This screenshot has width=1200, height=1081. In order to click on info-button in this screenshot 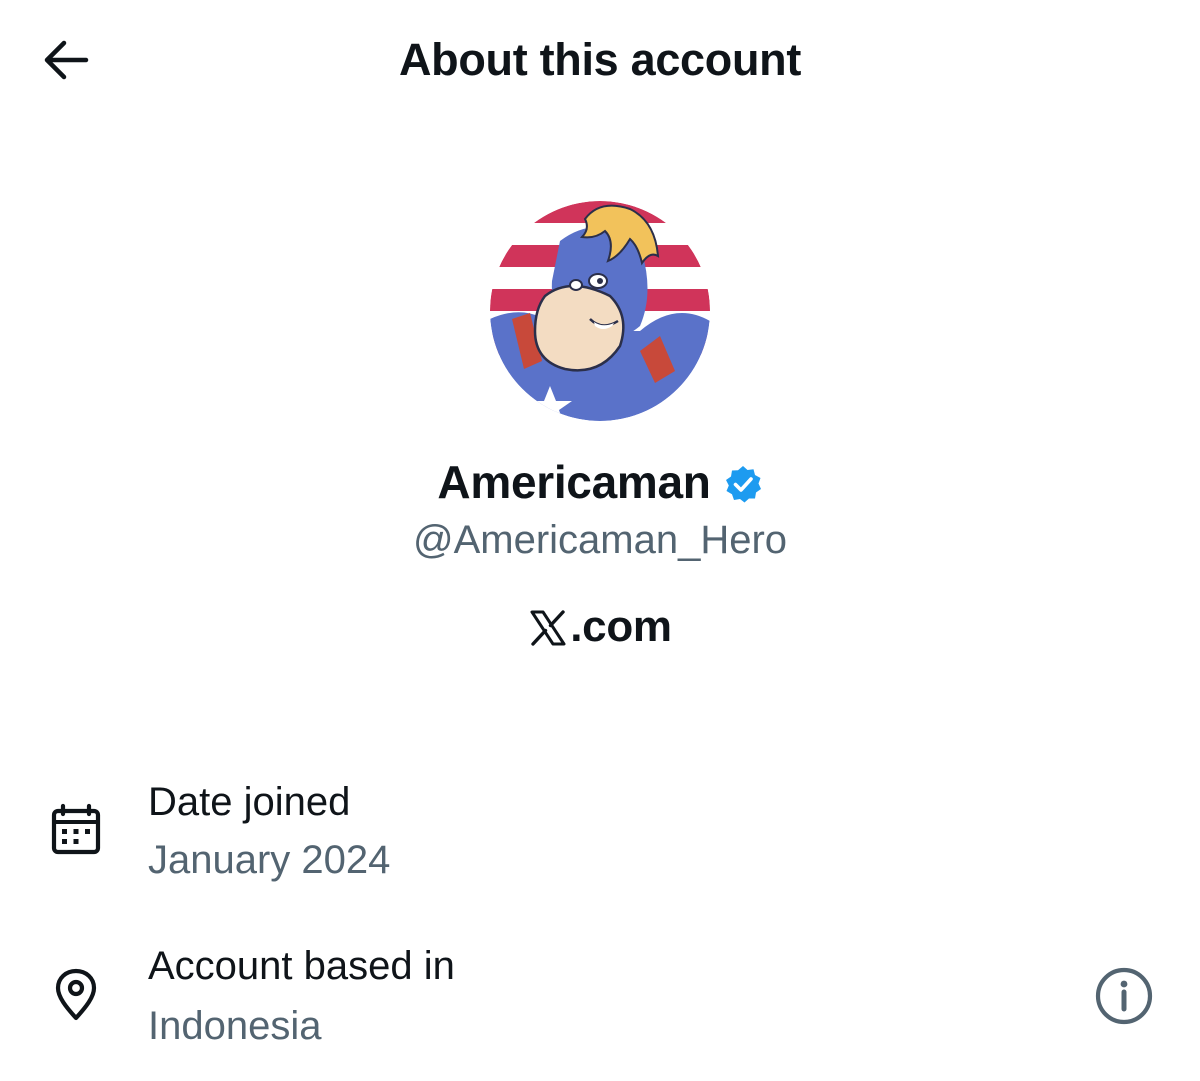, I will do `click(1124, 996)`.